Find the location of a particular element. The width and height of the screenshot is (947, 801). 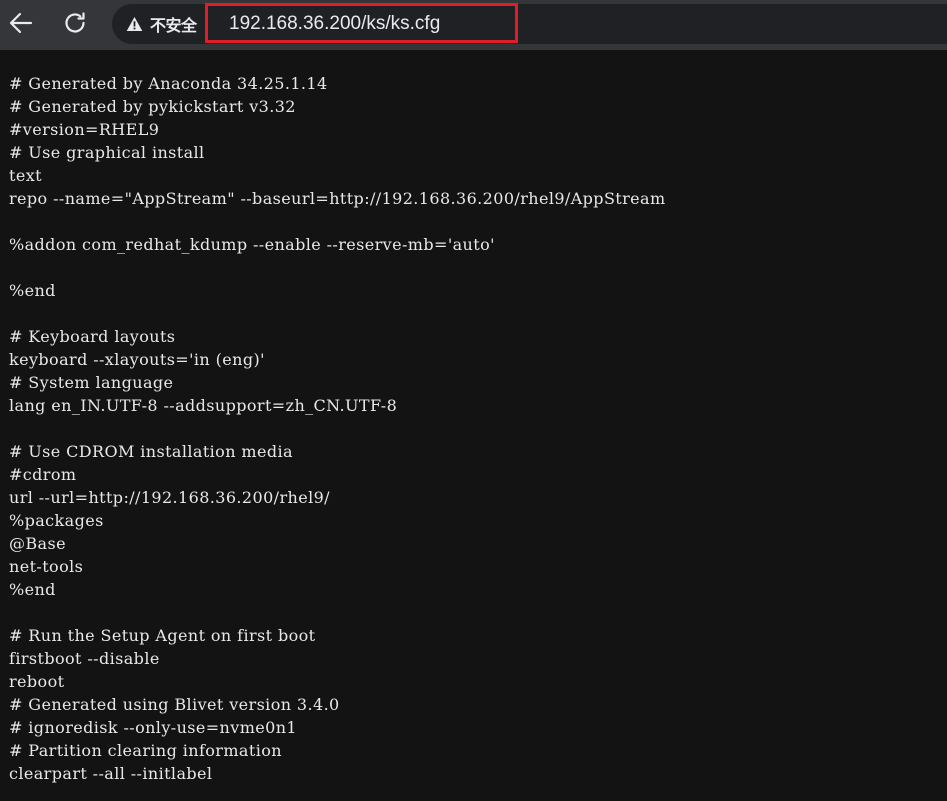

document-line: firstboot --disable is located at coordinates (84, 658).